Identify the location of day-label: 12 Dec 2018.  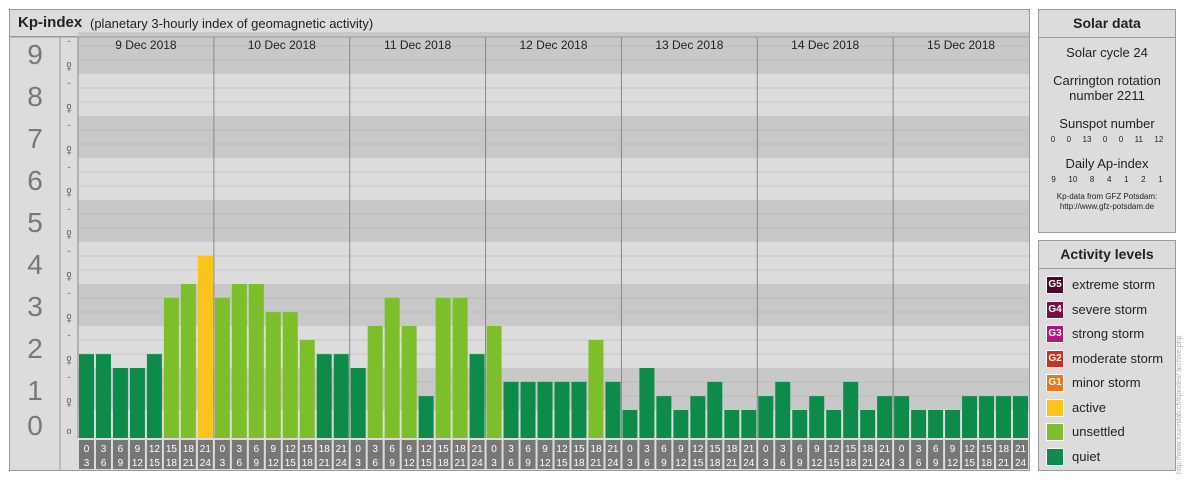
(553, 45).